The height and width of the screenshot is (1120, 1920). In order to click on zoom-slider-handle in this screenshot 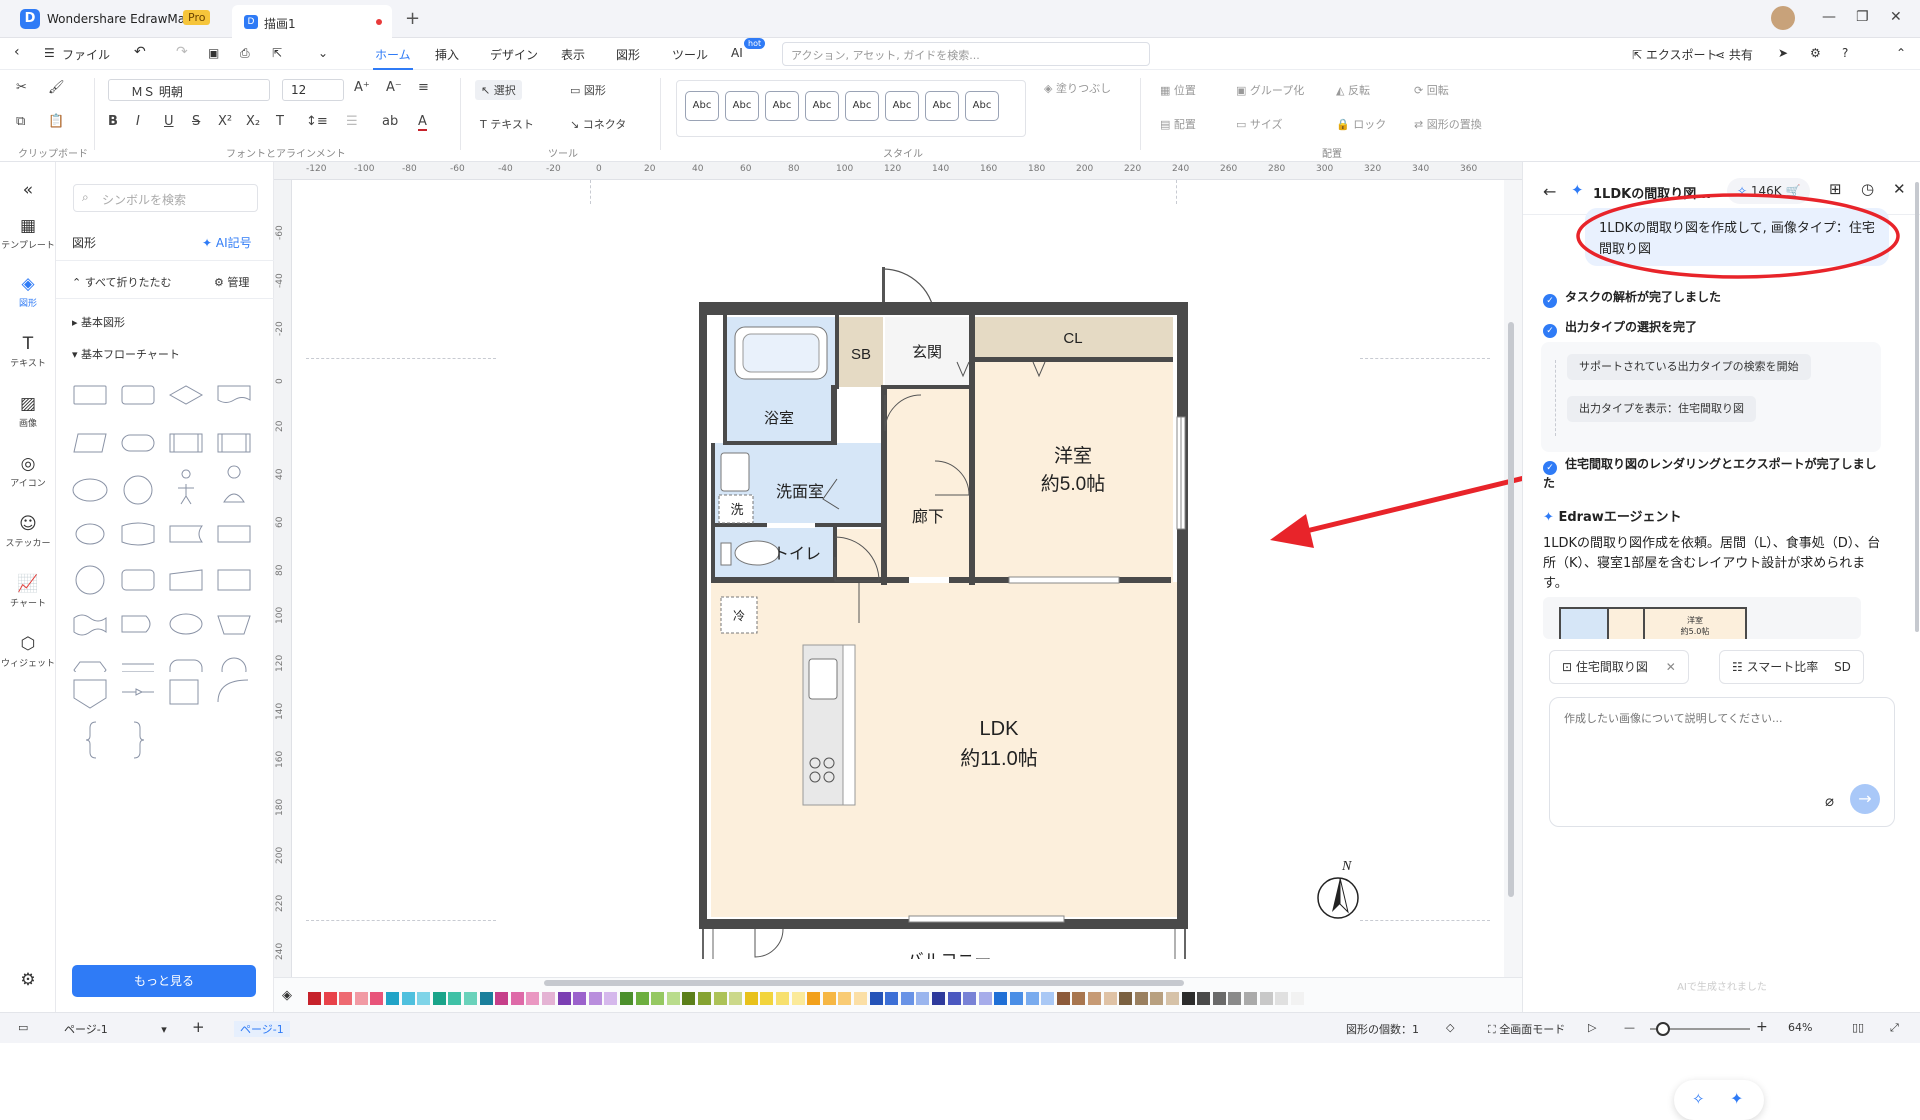, I will do `click(1663, 1029)`.